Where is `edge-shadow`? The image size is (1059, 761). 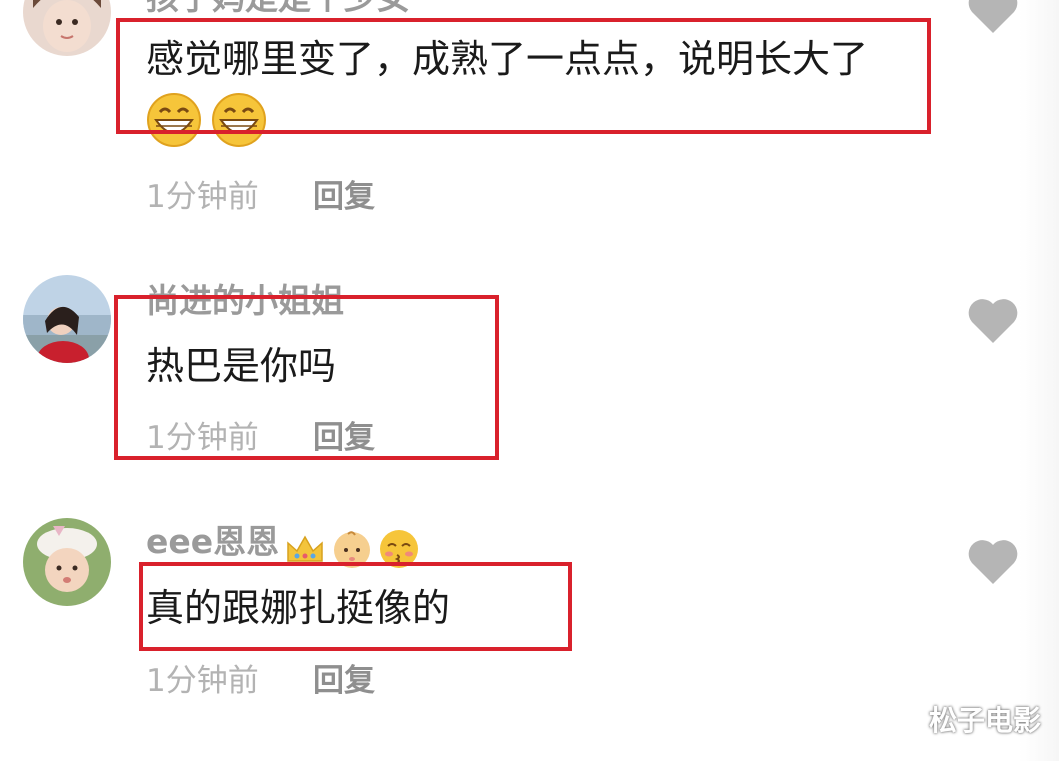
edge-shadow is located at coordinates (1039, 380).